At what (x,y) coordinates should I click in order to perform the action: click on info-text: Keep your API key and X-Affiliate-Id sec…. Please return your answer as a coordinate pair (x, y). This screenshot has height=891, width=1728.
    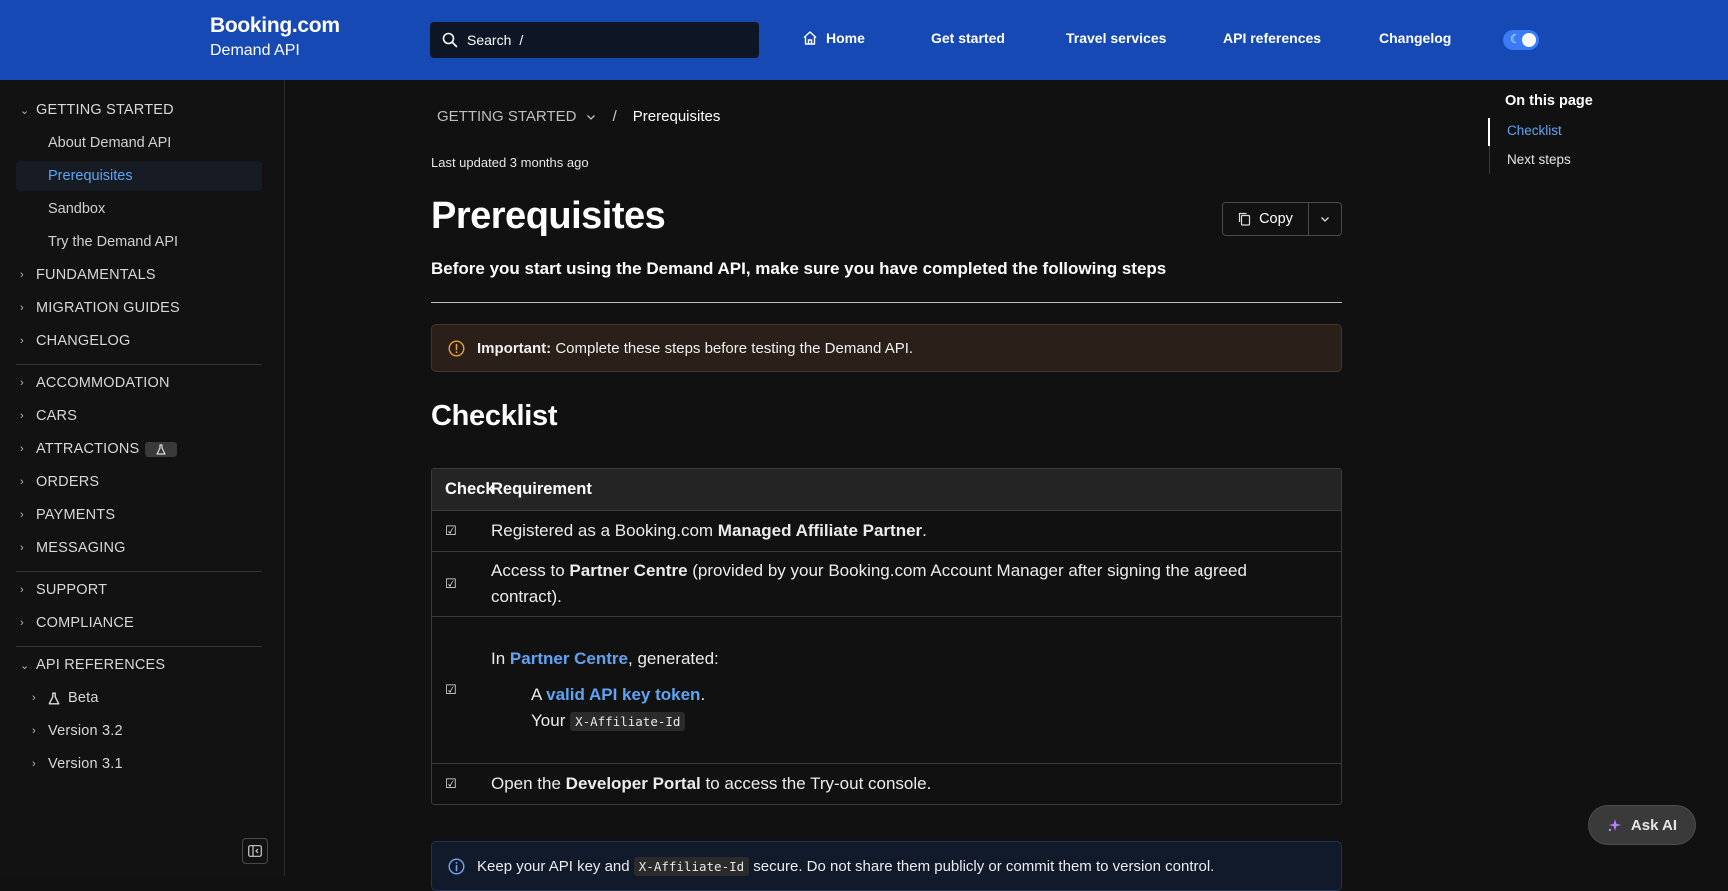
    Looking at the image, I should click on (845, 866).